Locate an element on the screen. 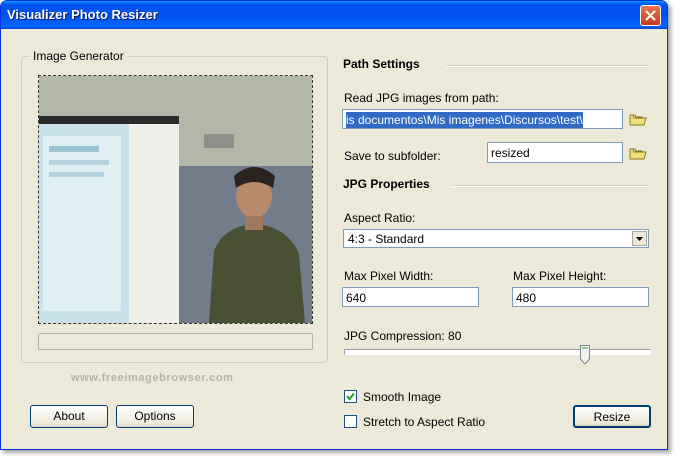 The image size is (680, 462). close-icon is located at coordinates (650, 15).